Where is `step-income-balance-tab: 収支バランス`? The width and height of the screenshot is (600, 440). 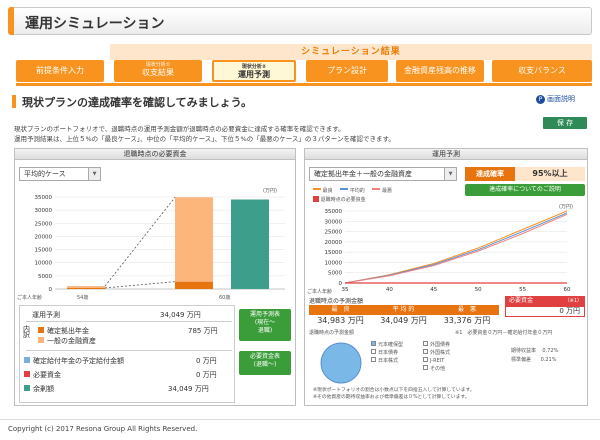
step-income-balance-tab: 収支バランス is located at coordinates (542, 71).